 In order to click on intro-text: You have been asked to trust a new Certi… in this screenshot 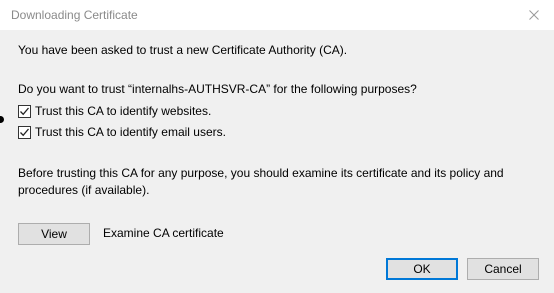, I will do `click(183, 50)`.